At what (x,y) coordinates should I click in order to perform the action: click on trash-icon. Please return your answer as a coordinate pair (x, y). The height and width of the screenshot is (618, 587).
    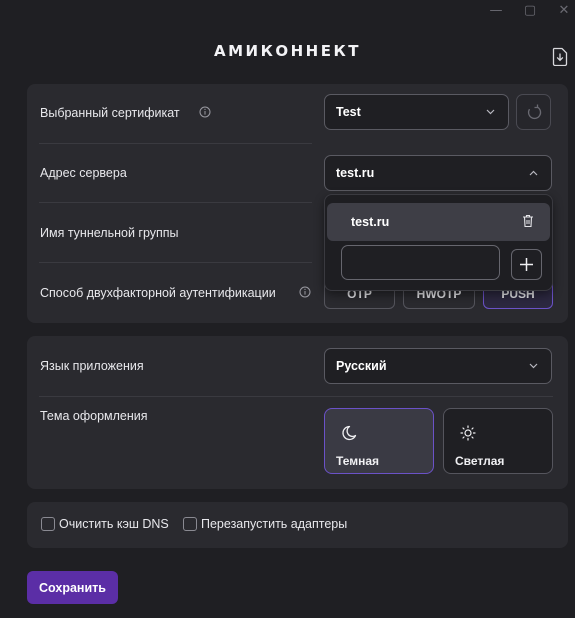
    Looking at the image, I should click on (528, 221).